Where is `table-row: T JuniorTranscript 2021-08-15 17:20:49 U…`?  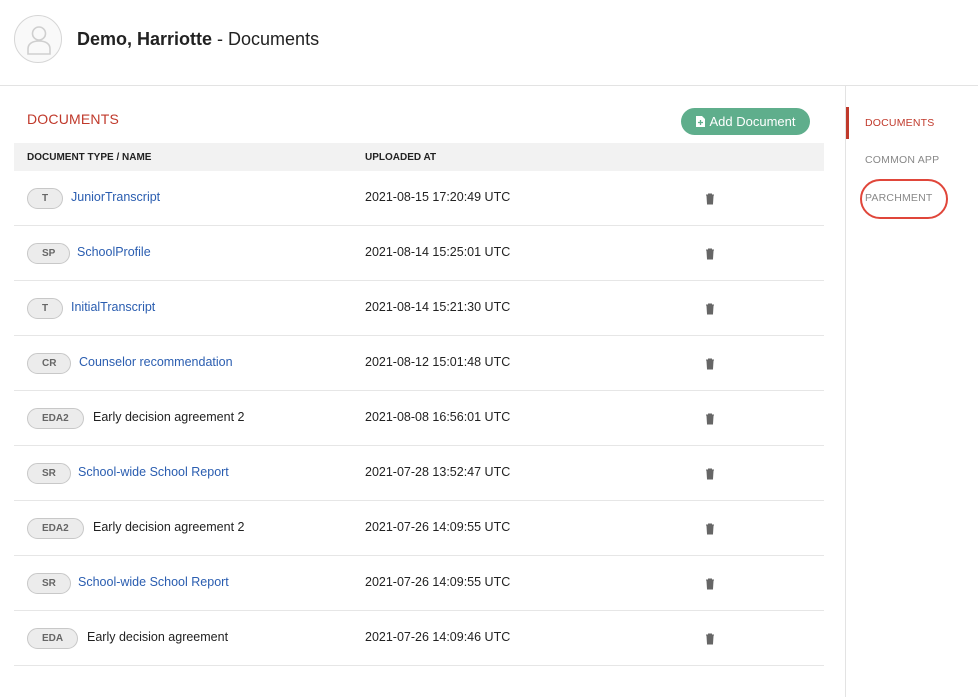
table-row: T JuniorTranscript 2021-08-15 17:20:49 U… is located at coordinates (419, 198).